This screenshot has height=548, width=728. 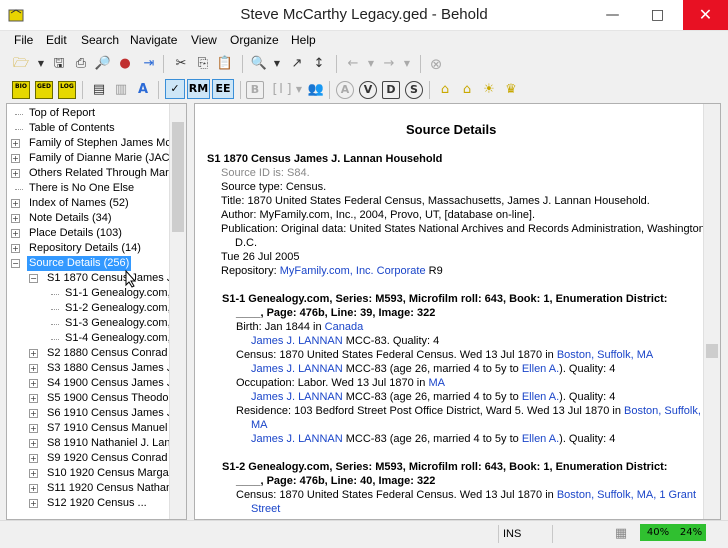 I want to click on tree-item: S9 1920 Census Conrad J, so click(x=111, y=458).